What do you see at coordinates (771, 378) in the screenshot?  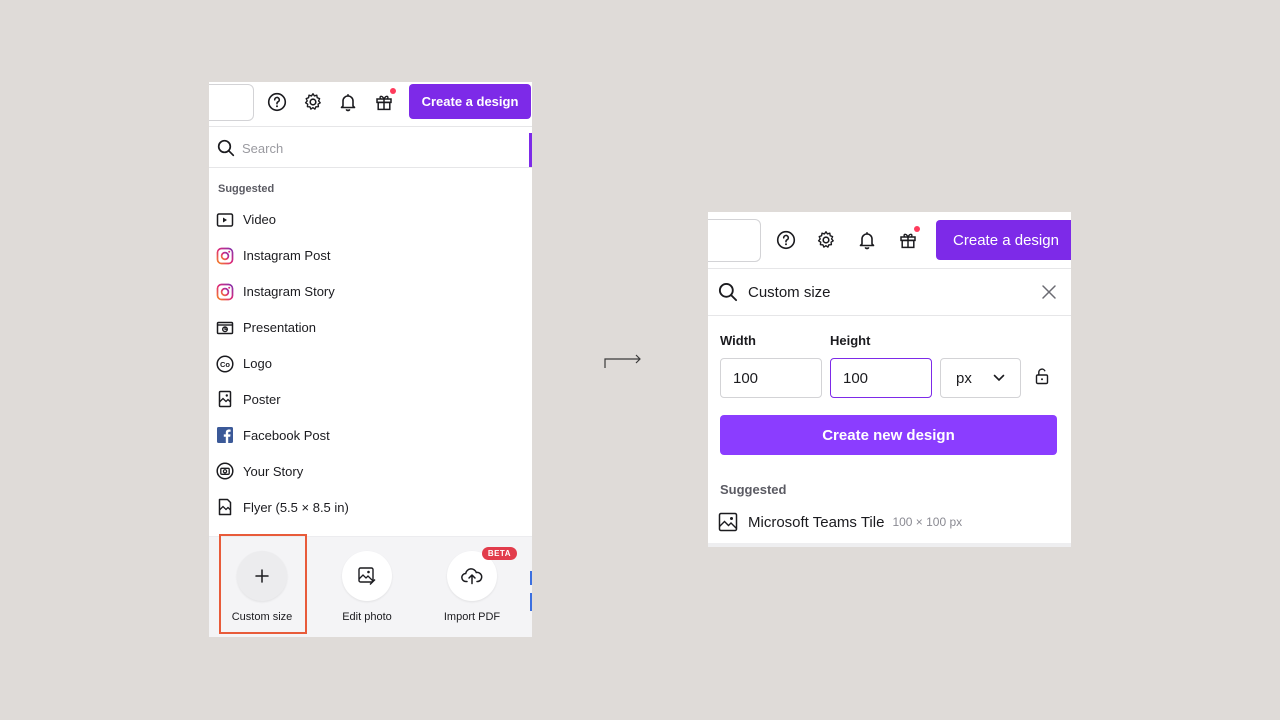 I see `width-input` at bounding box center [771, 378].